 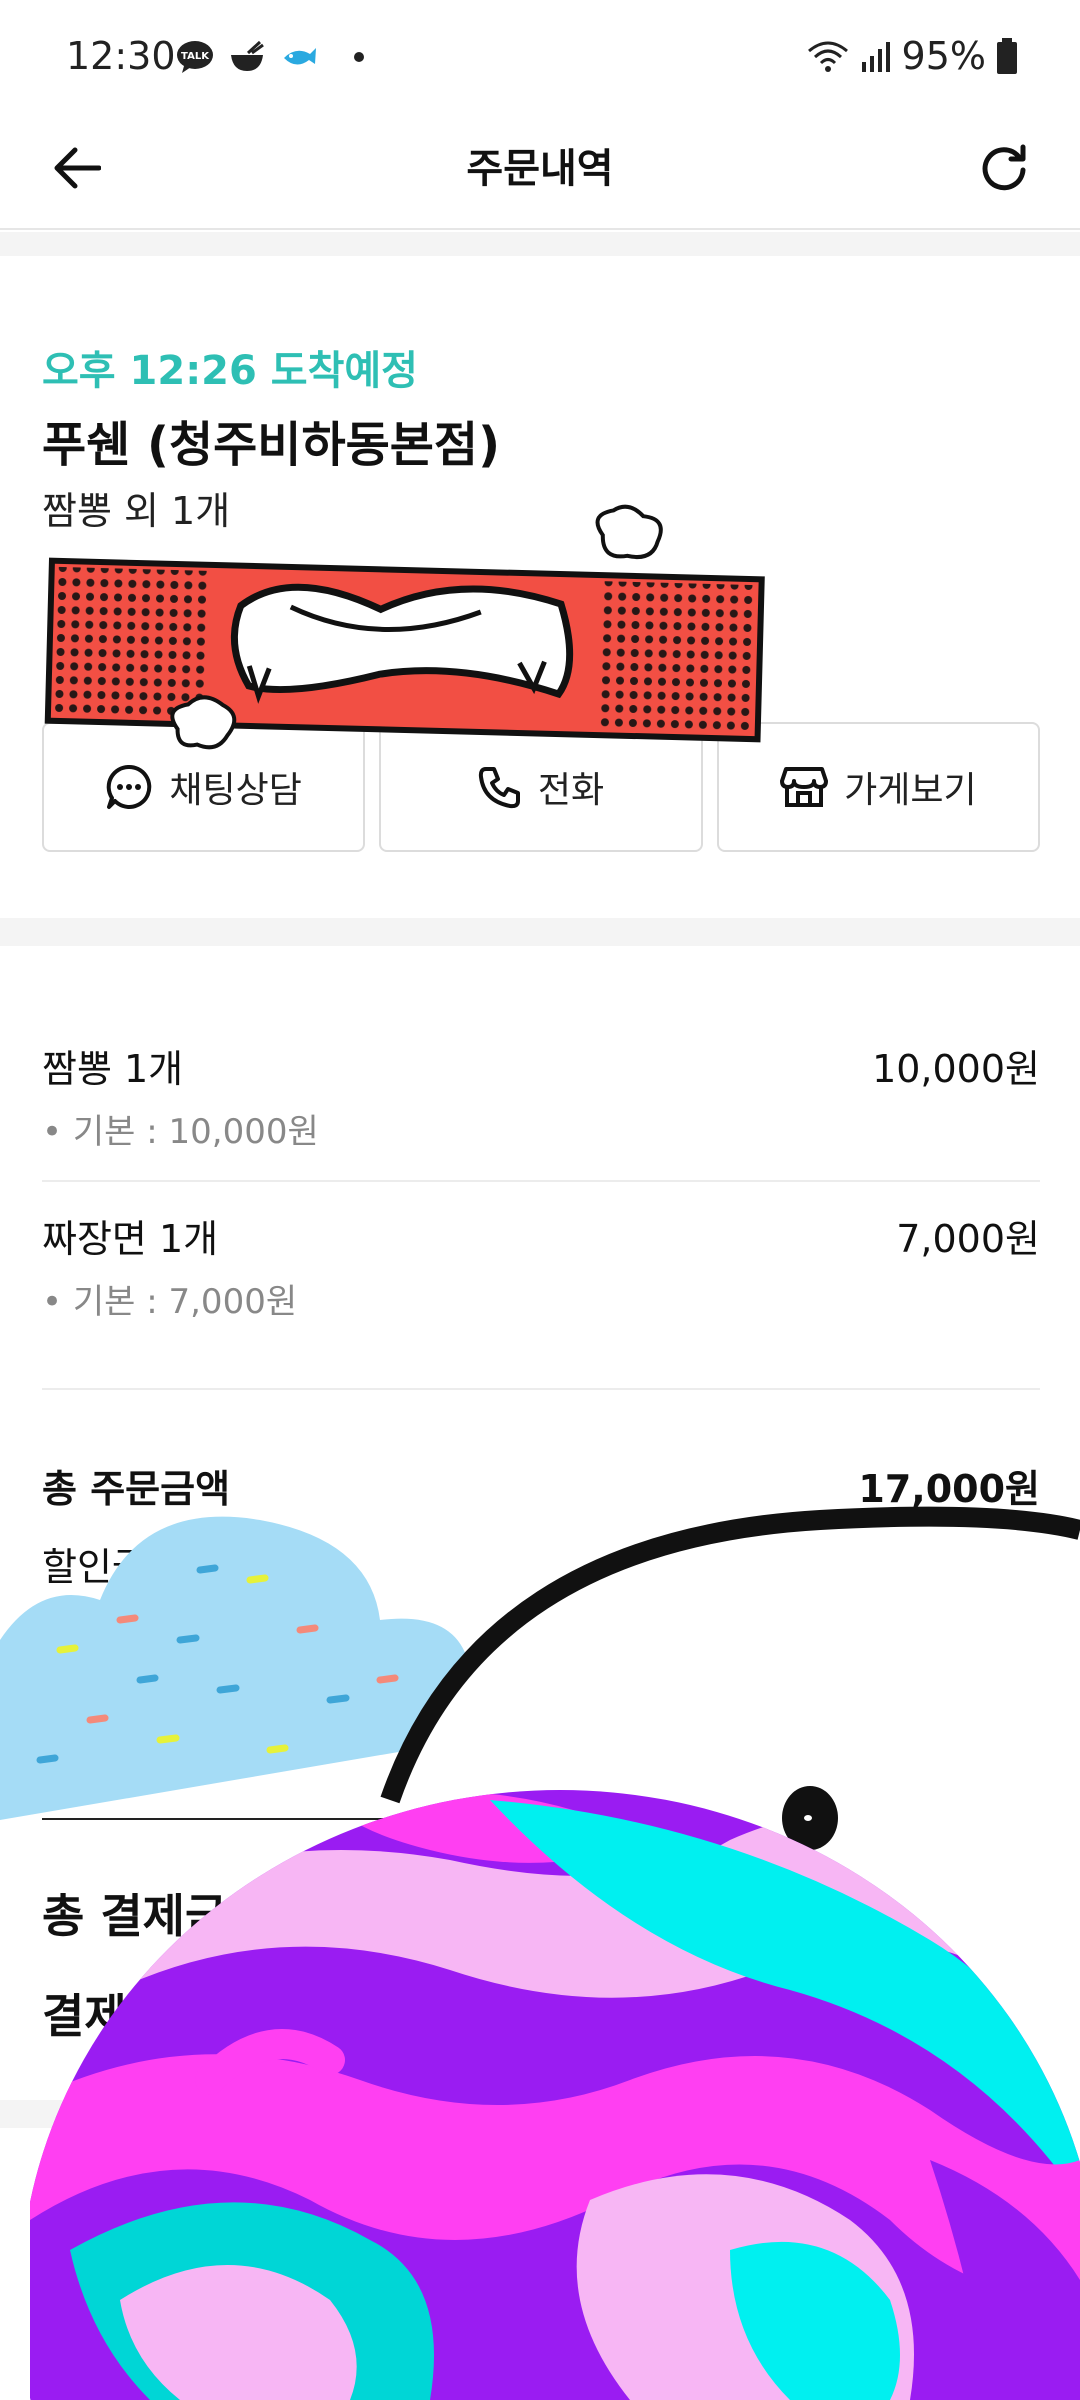 I want to click on order-item: 짜장면 1개 7,000원 • 기본 : 7,000원, so click(x=541, y=1265).